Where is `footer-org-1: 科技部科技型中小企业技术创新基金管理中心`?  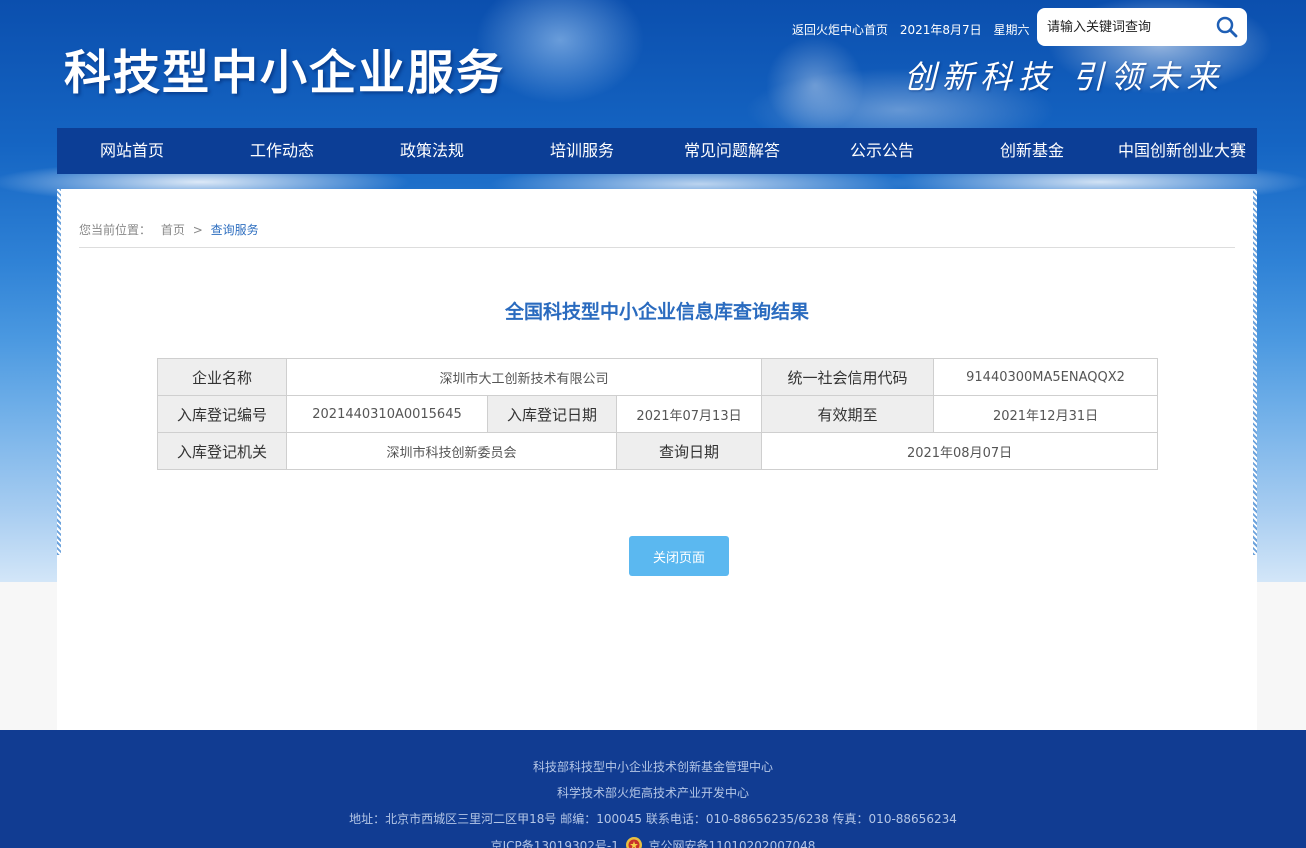
footer-org-1: 科技部科技型中小企业技术创新基金管理中心 is located at coordinates (652, 767).